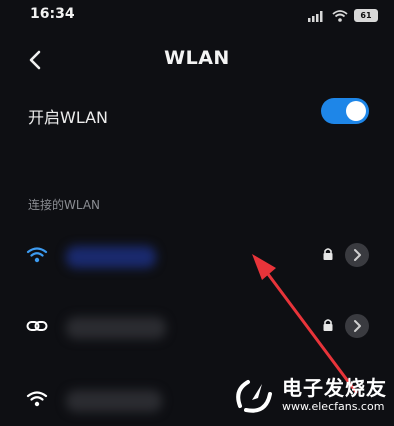 Image resolution: width=394 pixels, height=426 pixels. What do you see at coordinates (197, 115) in the screenshot?
I see `wlan-toggle-row: 开启WLAN` at bounding box center [197, 115].